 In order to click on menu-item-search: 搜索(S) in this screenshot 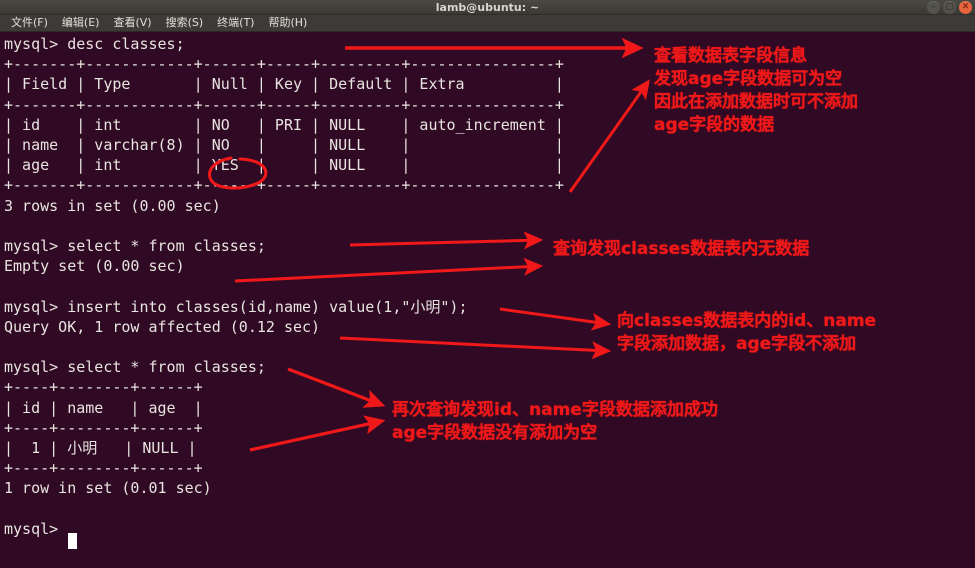, I will do `click(185, 23)`.